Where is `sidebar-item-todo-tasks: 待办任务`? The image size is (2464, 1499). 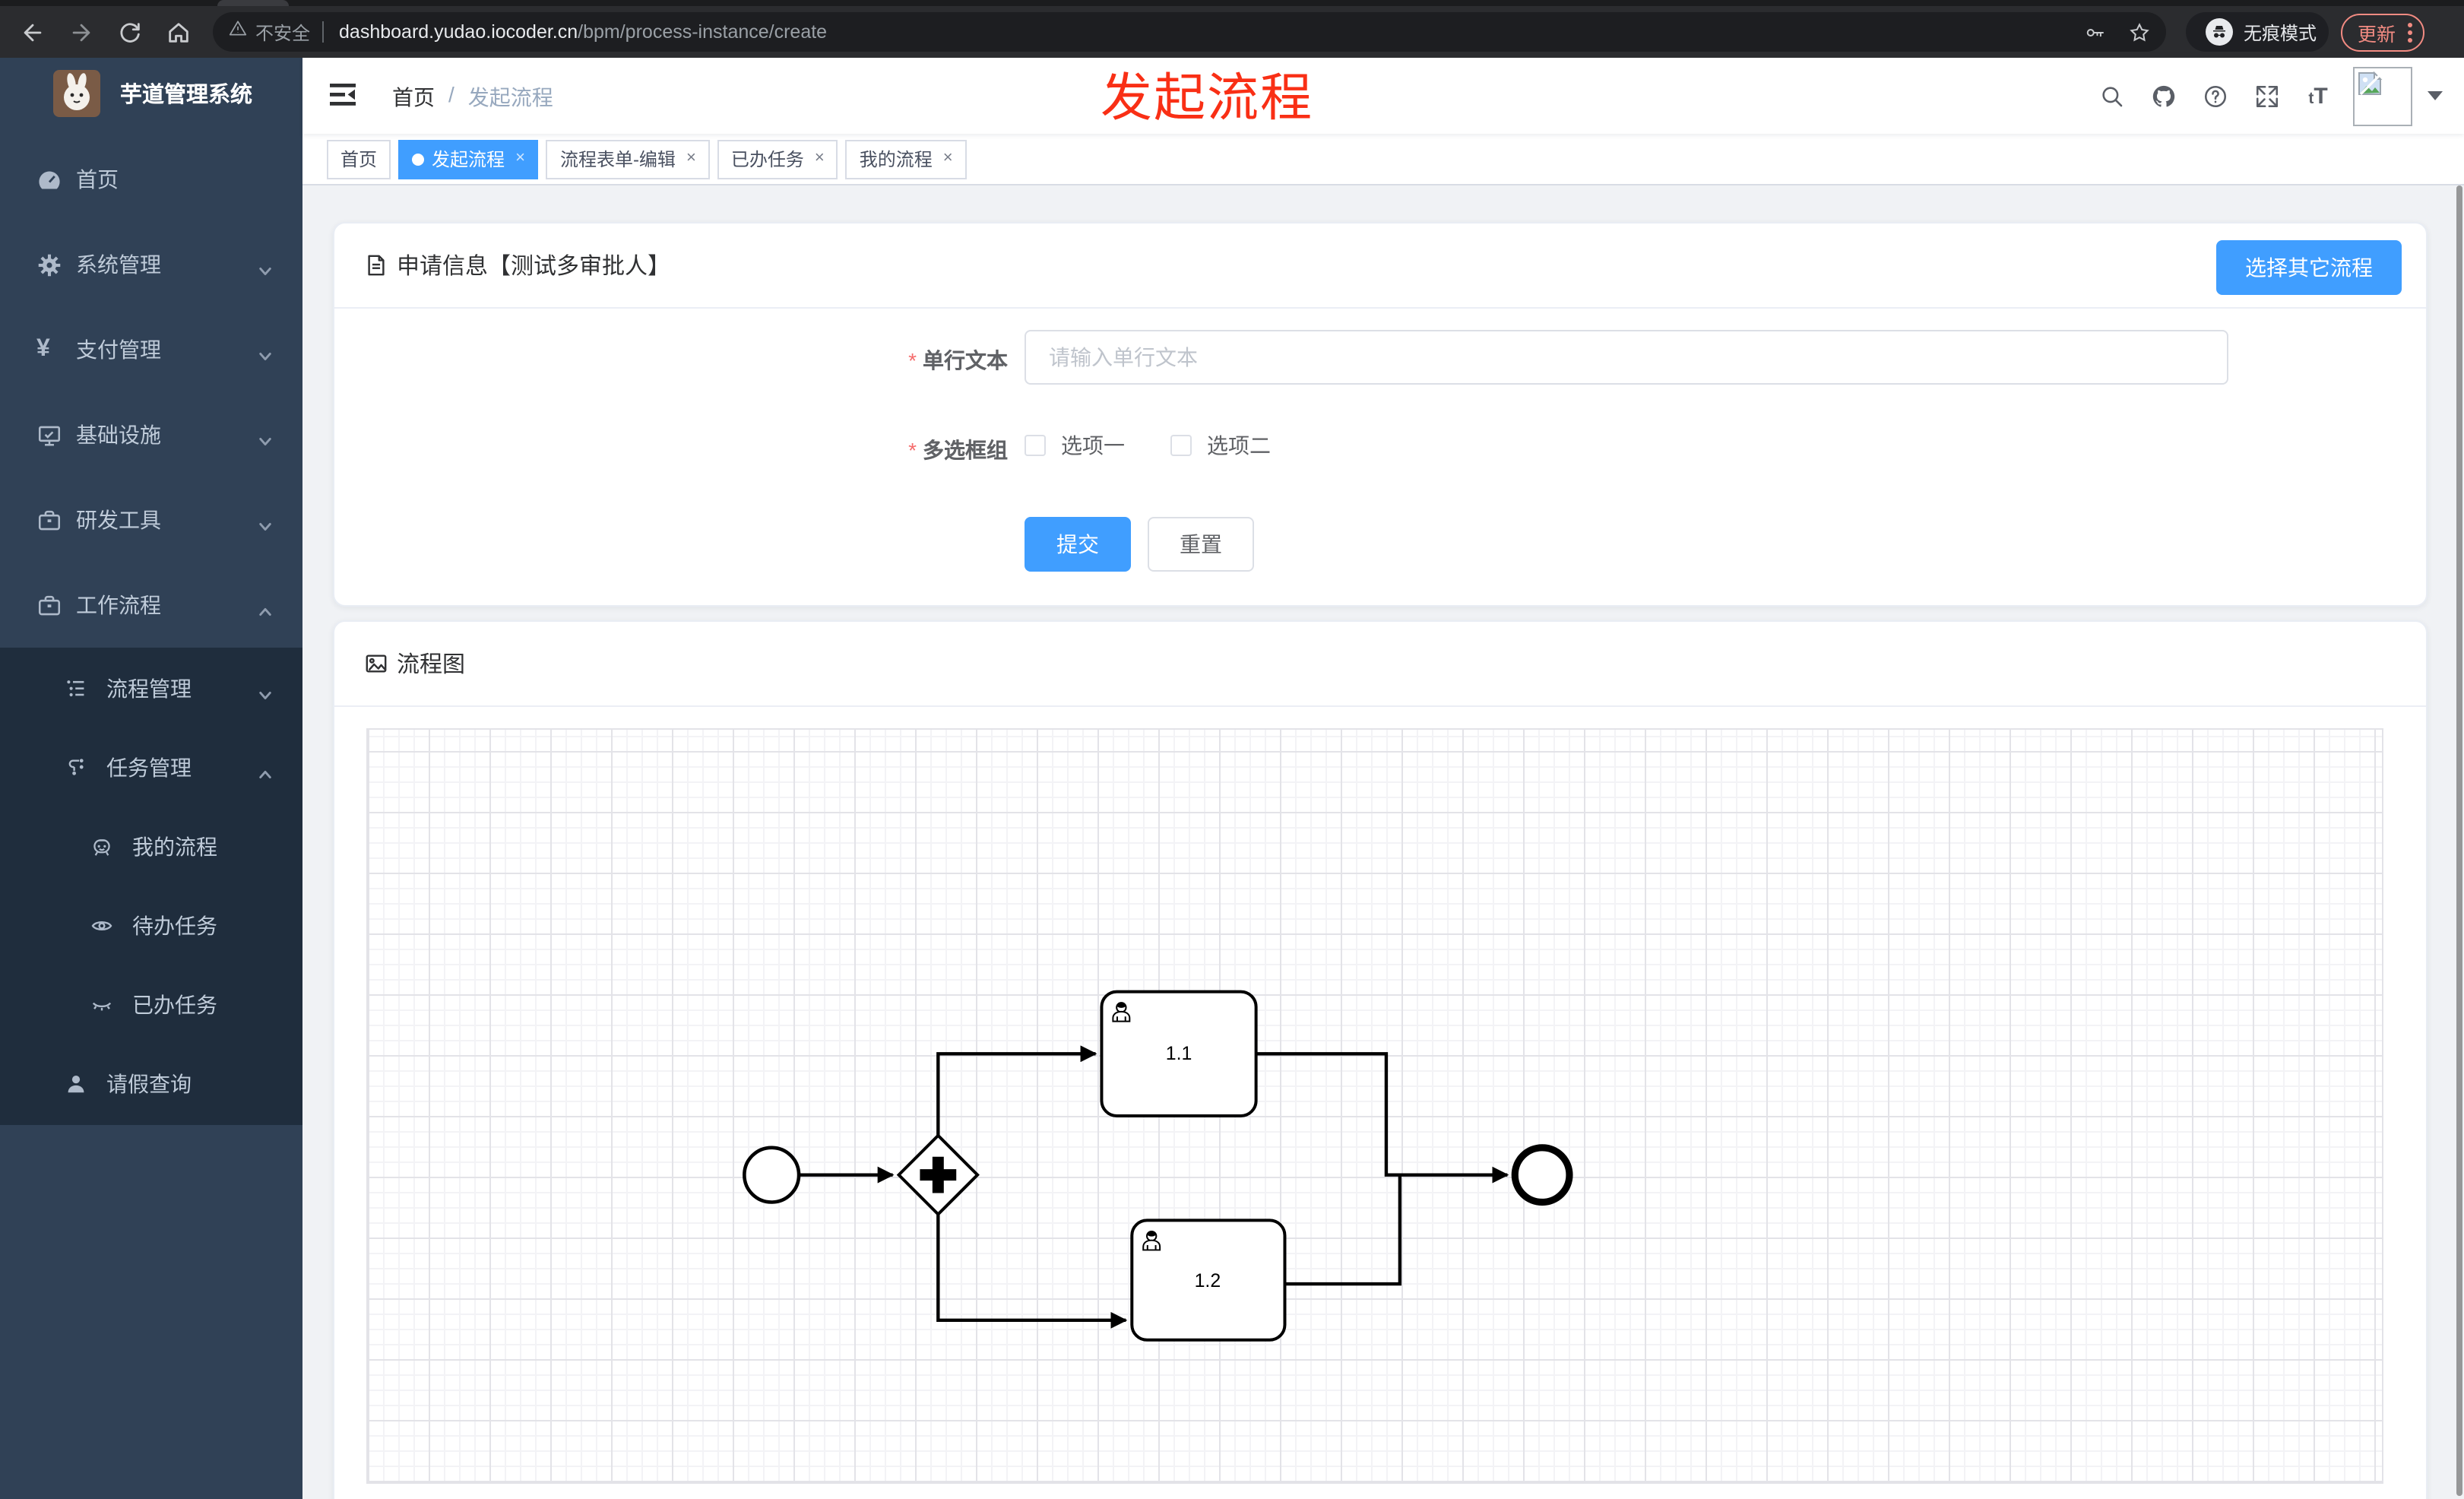
sidebar-item-todo-tasks: 待办任务 is located at coordinates (151, 926).